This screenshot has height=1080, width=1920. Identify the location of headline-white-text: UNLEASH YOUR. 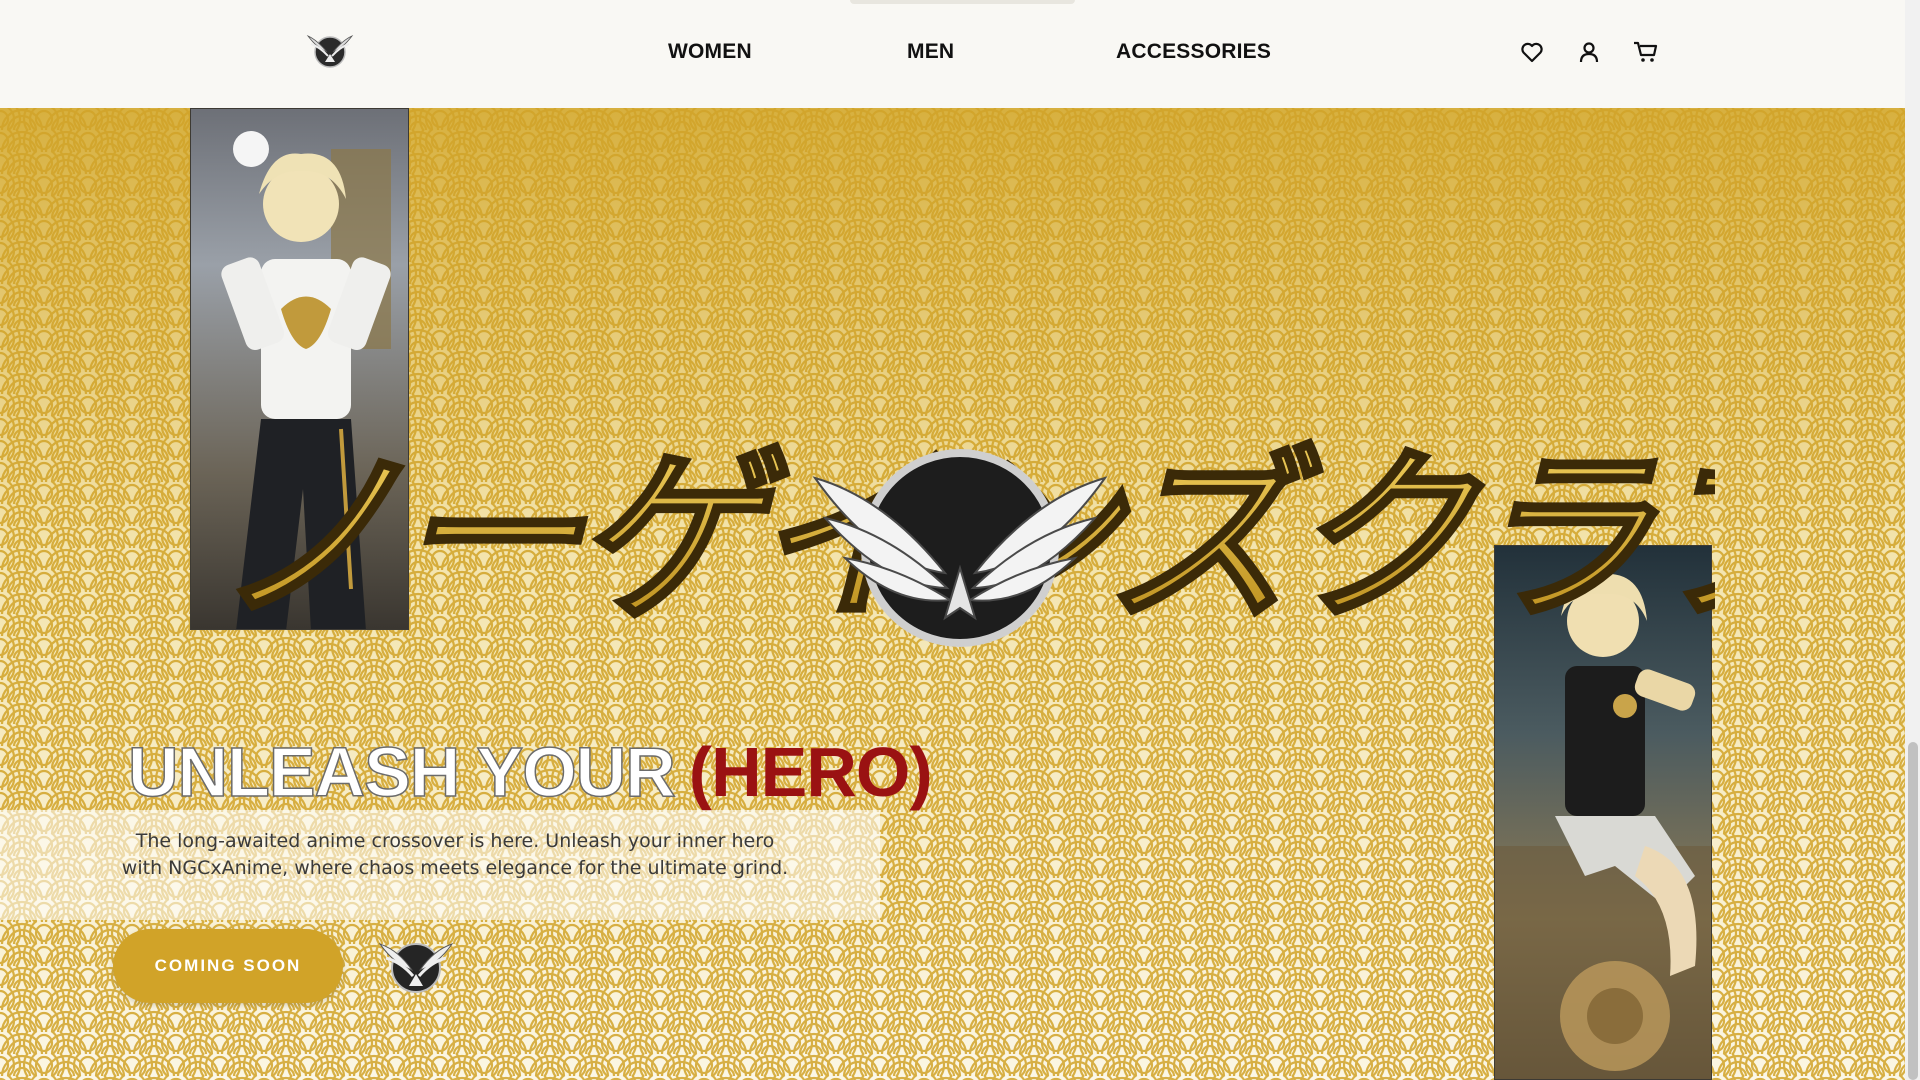
(401, 772).